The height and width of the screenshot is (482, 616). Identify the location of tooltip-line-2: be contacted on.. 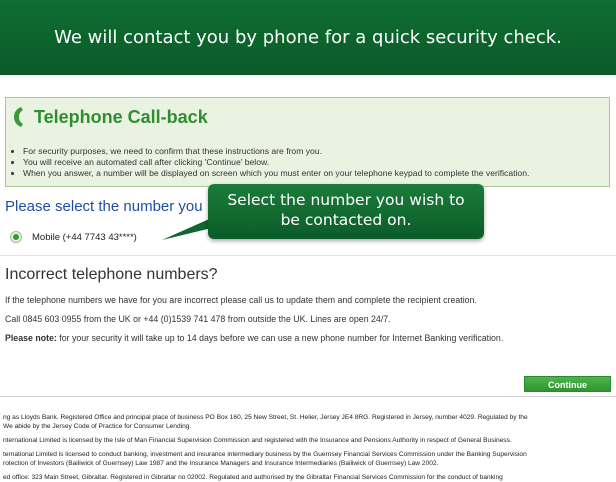
(346, 220).